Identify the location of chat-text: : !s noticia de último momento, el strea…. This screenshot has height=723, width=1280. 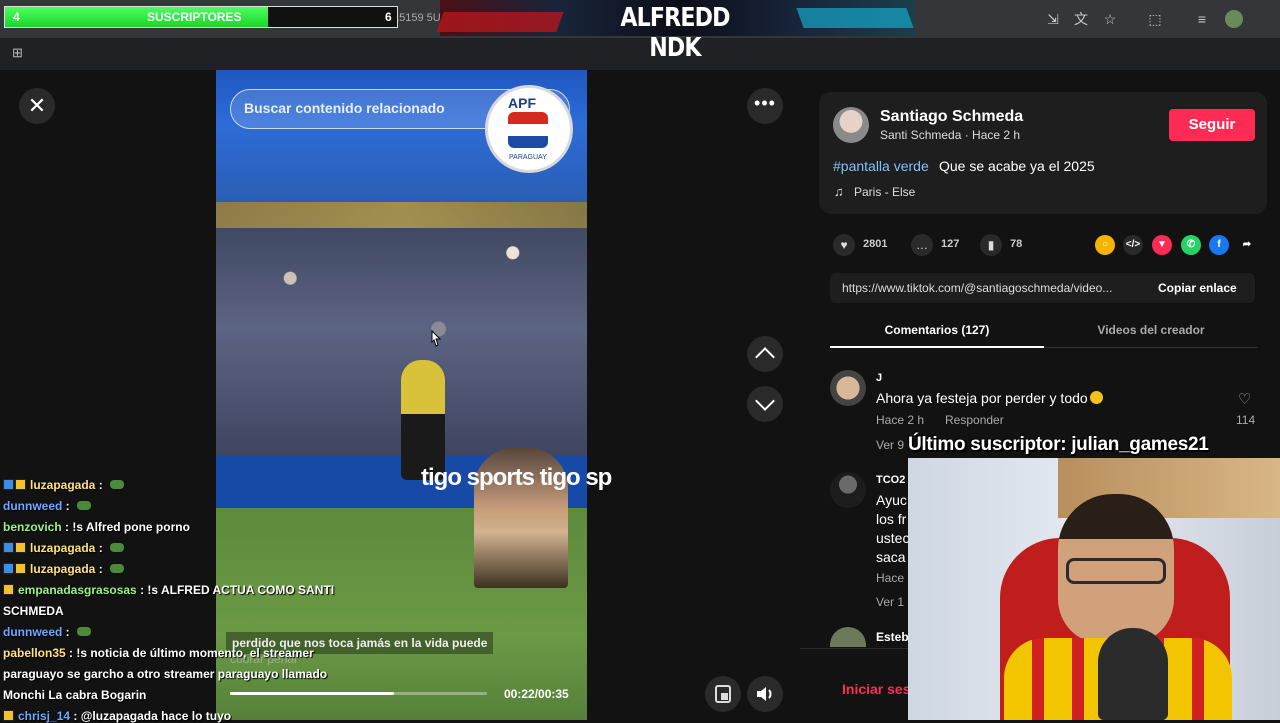
(189, 653).